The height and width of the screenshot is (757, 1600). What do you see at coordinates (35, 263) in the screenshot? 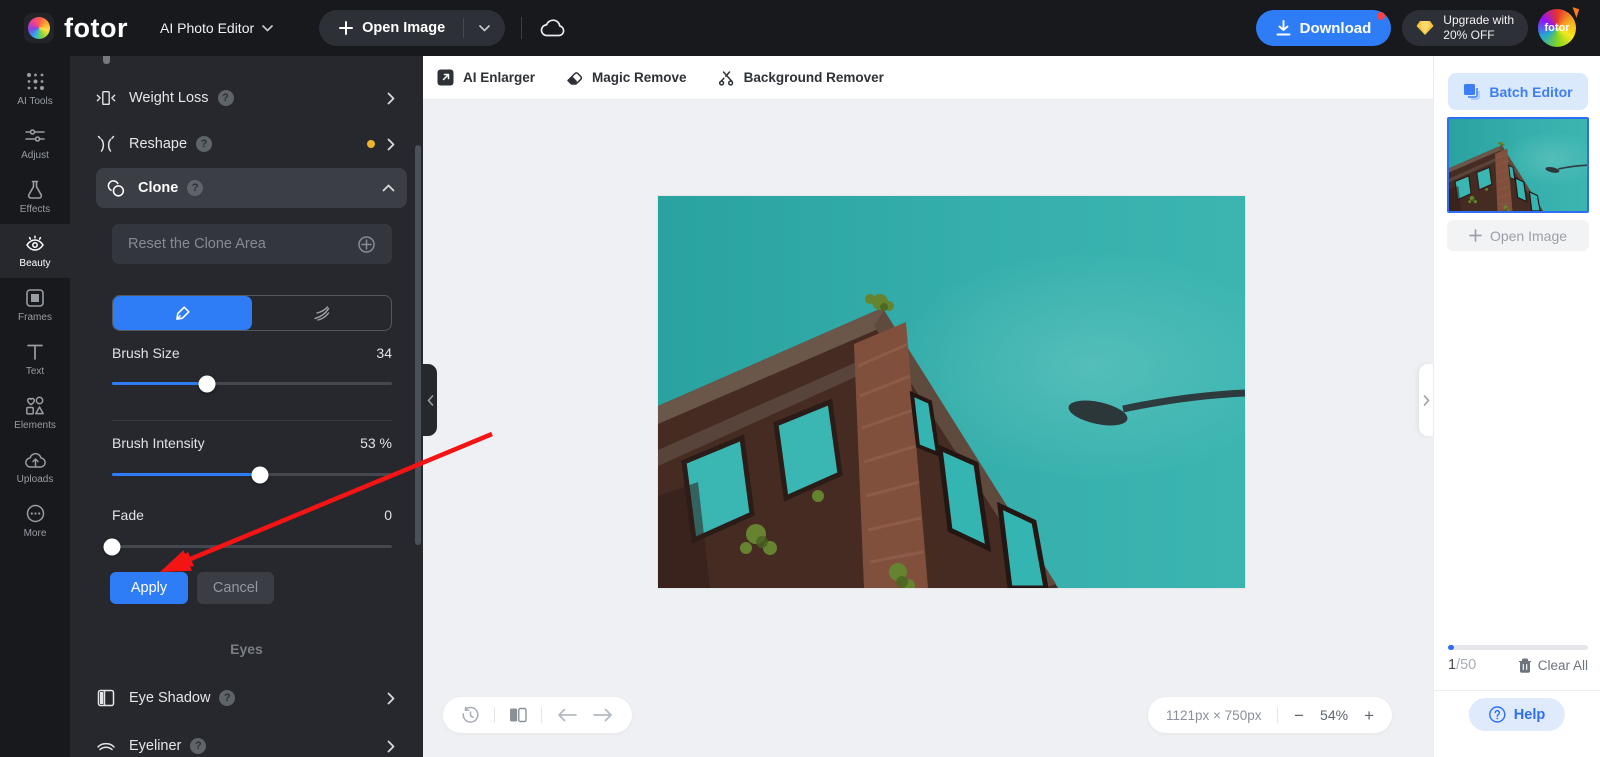
I see `sidebar-item-label: Beauty` at bounding box center [35, 263].